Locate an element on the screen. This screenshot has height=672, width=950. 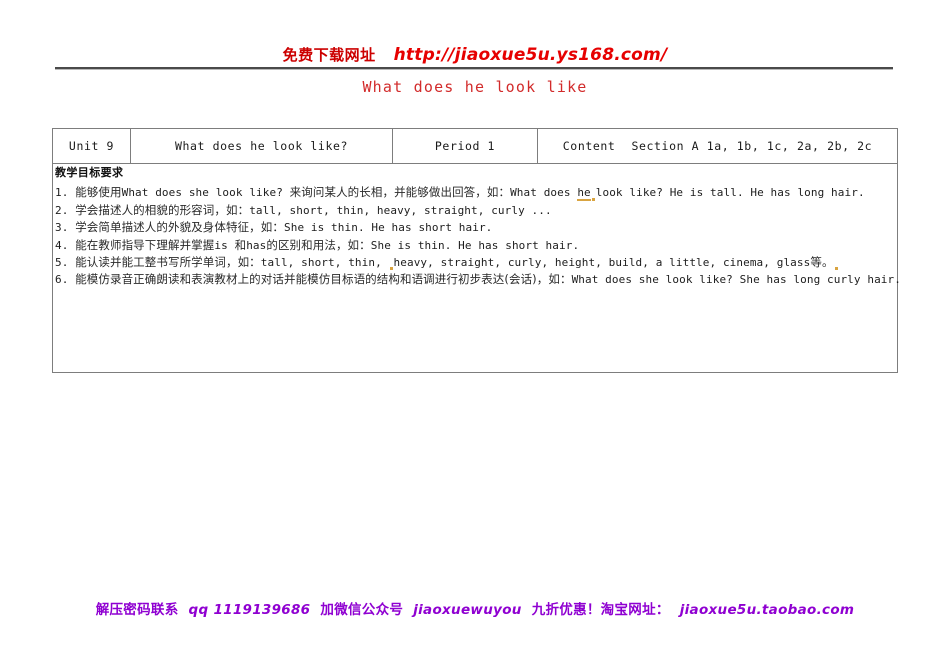
objective-text-cn: 学会描述人的相貌的形容词，如： is located at coordinates (162, 210).